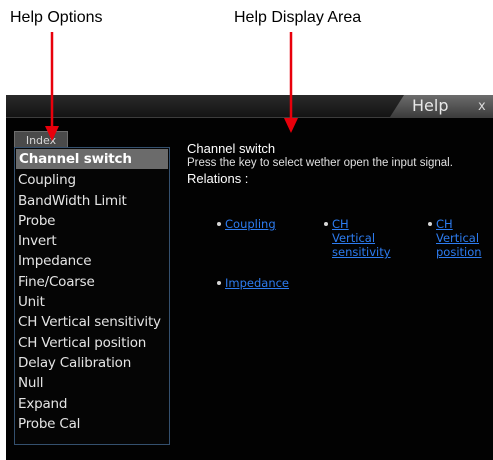 The width and height of the screenshot is (493, 460). Describe the element at coordinates (459, 252) in the screenshot. I see `relation-link-line: position` at that location.